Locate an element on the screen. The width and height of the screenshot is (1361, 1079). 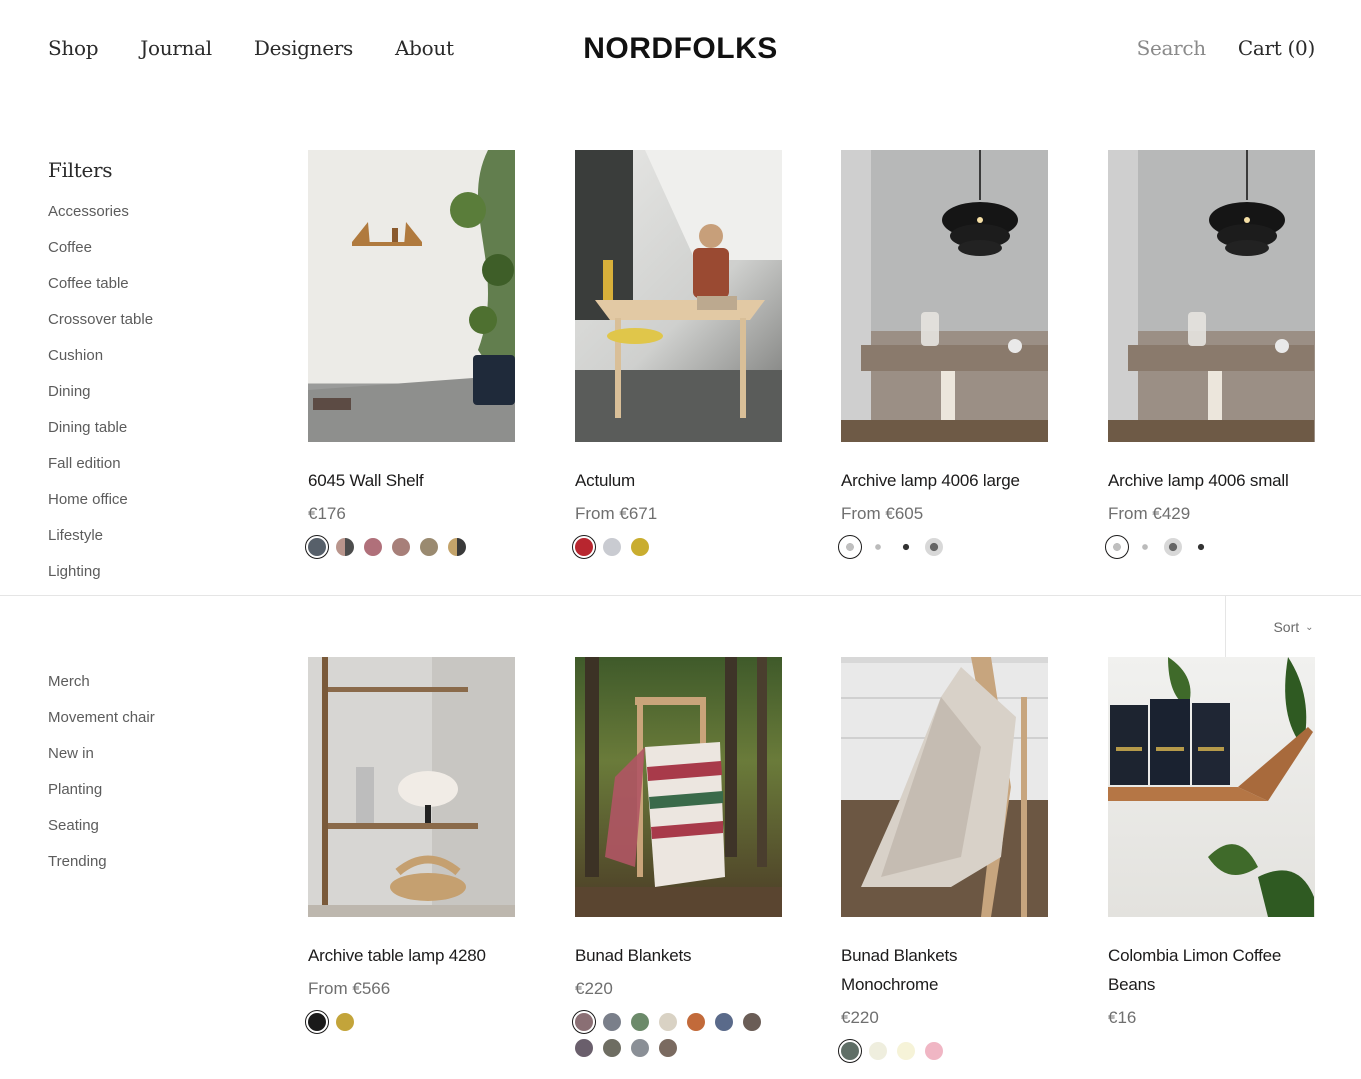
product-card: Bunad Blankets Monochrome €220 is located at coordinates (943, 860).